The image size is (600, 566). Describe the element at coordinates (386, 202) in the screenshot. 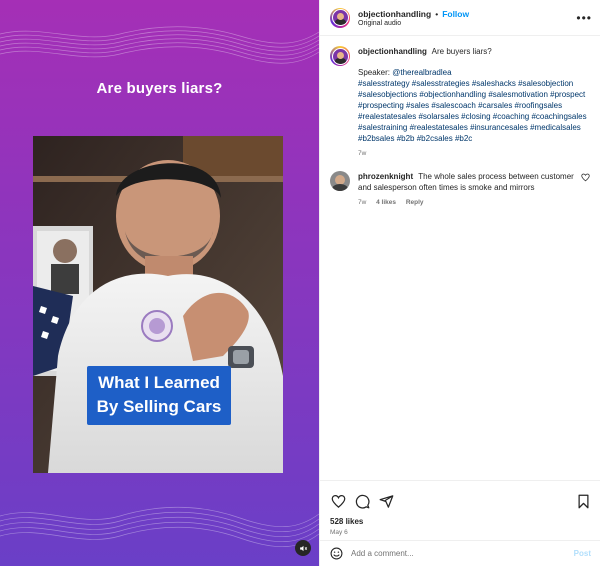

I see `comment-likes: 4 likes` at that location.